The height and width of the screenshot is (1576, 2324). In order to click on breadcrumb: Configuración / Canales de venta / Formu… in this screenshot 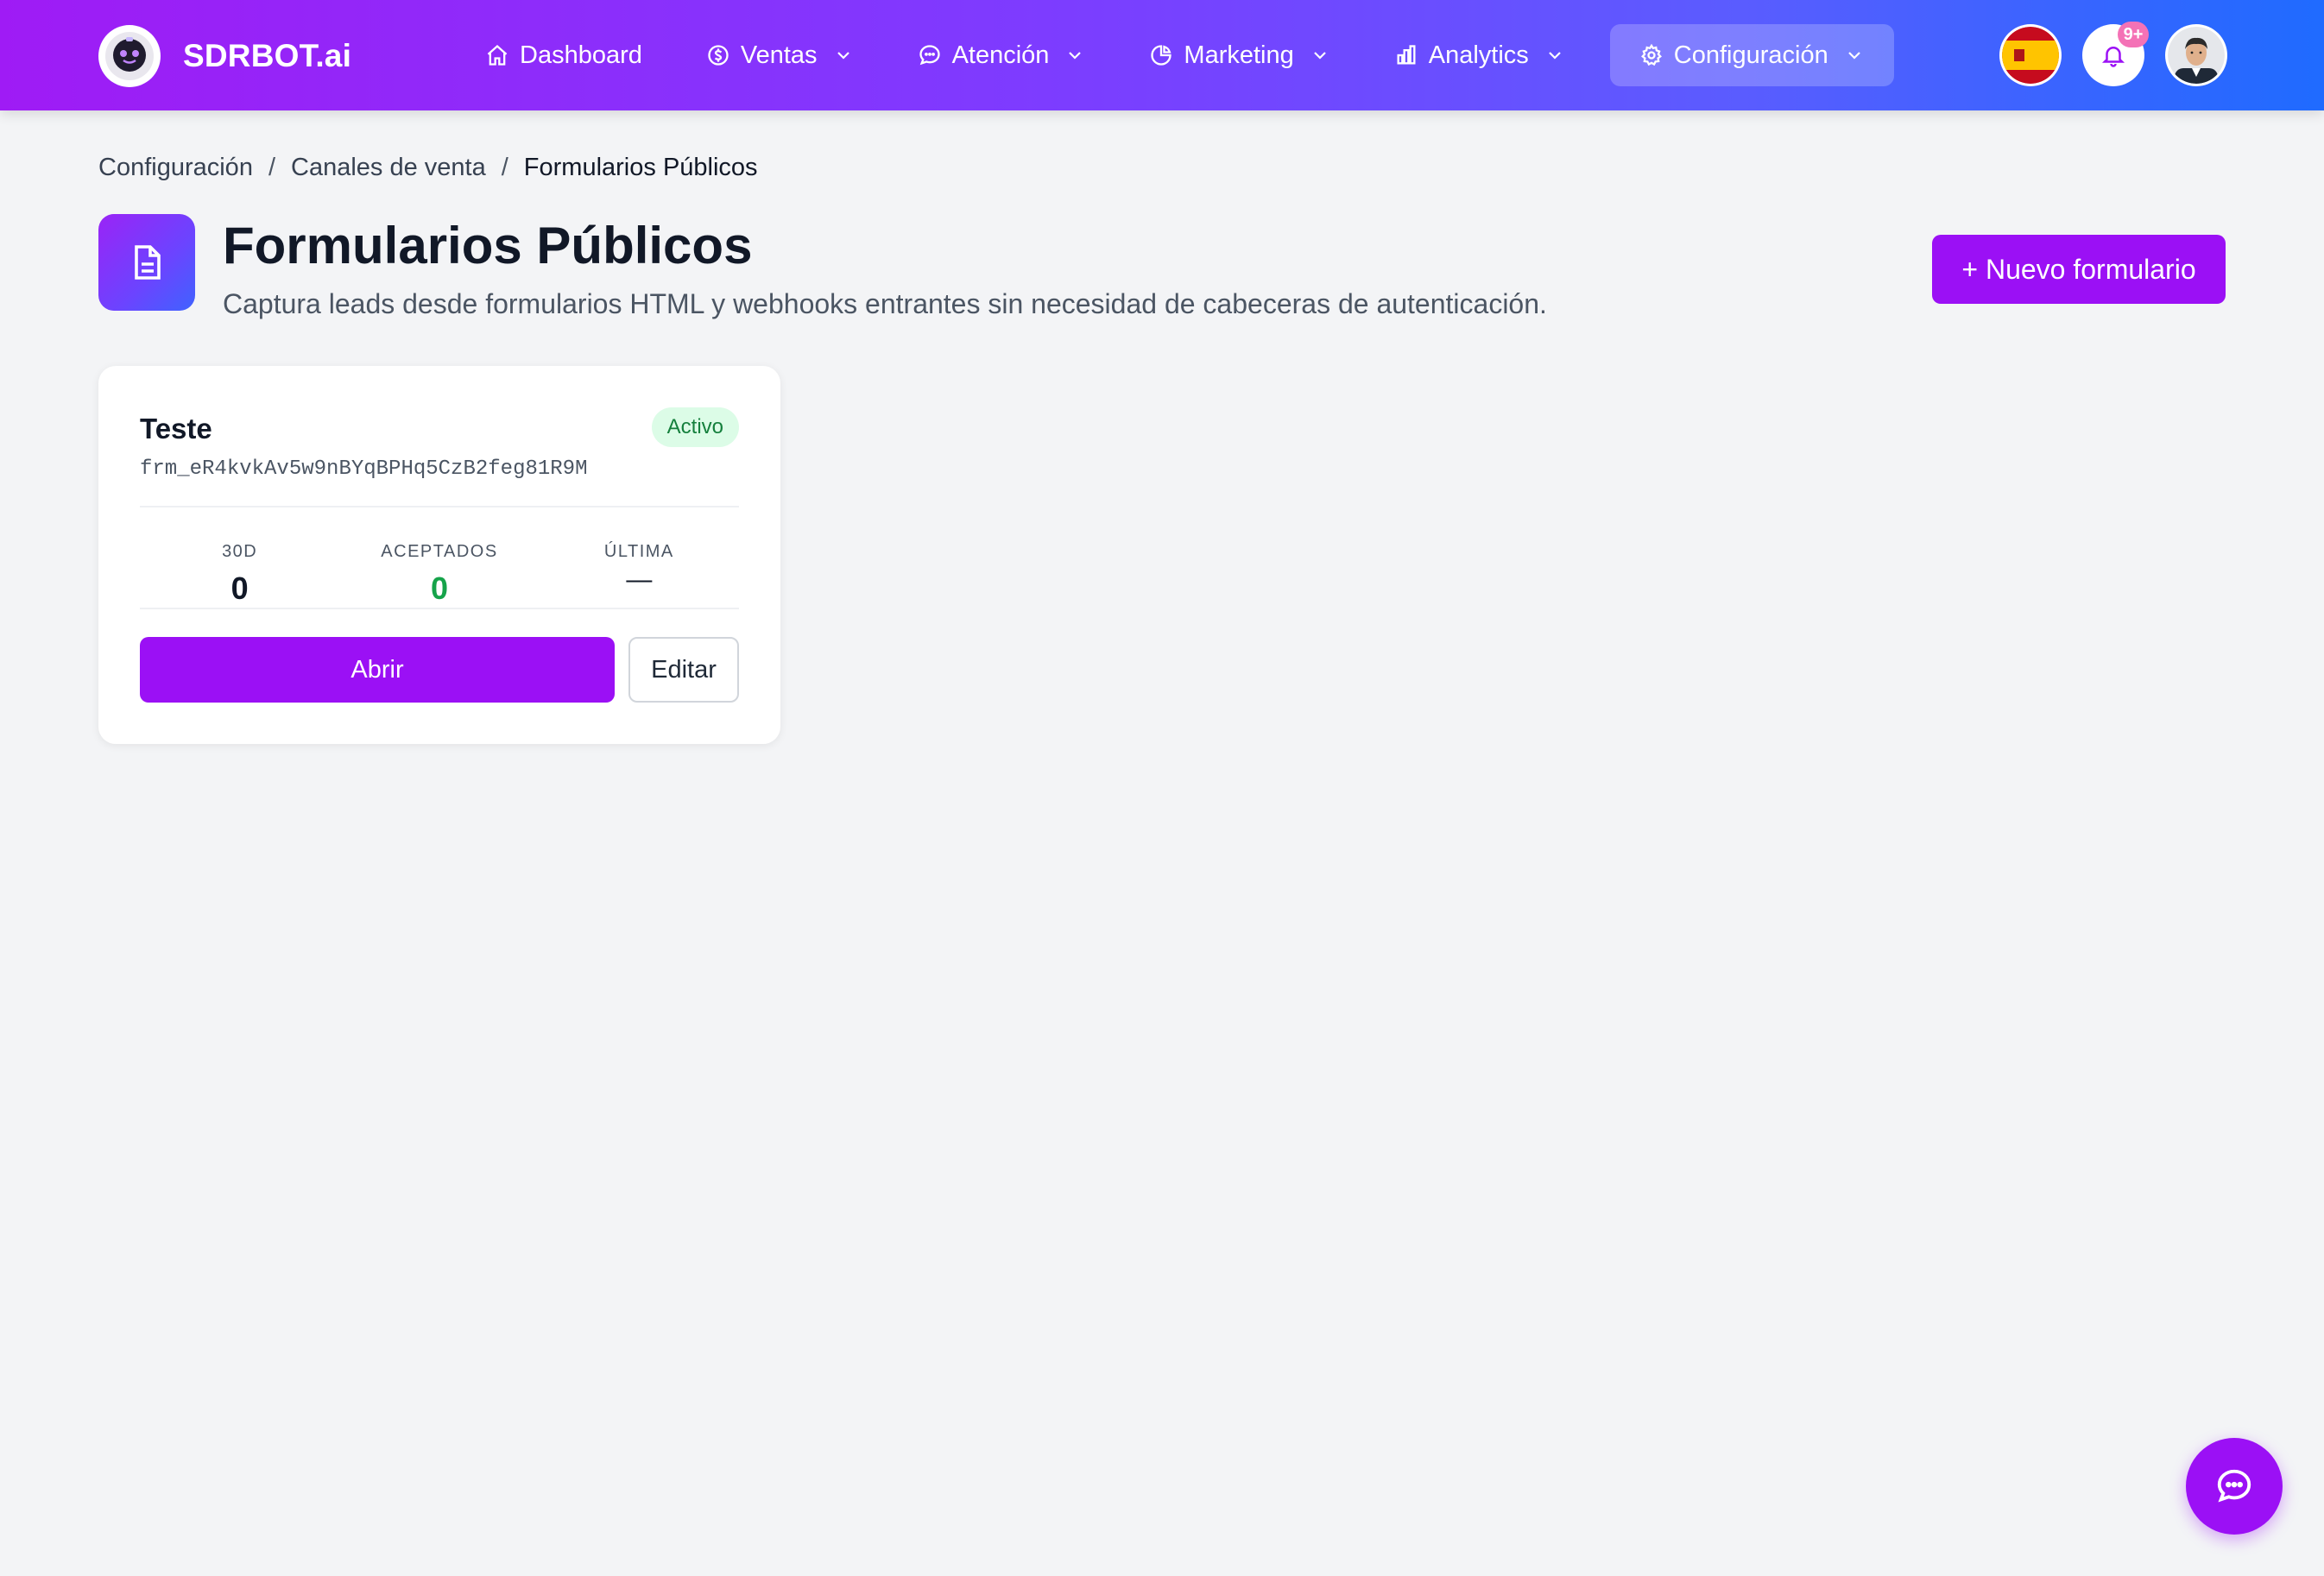, I will do `click(428, 168)`.